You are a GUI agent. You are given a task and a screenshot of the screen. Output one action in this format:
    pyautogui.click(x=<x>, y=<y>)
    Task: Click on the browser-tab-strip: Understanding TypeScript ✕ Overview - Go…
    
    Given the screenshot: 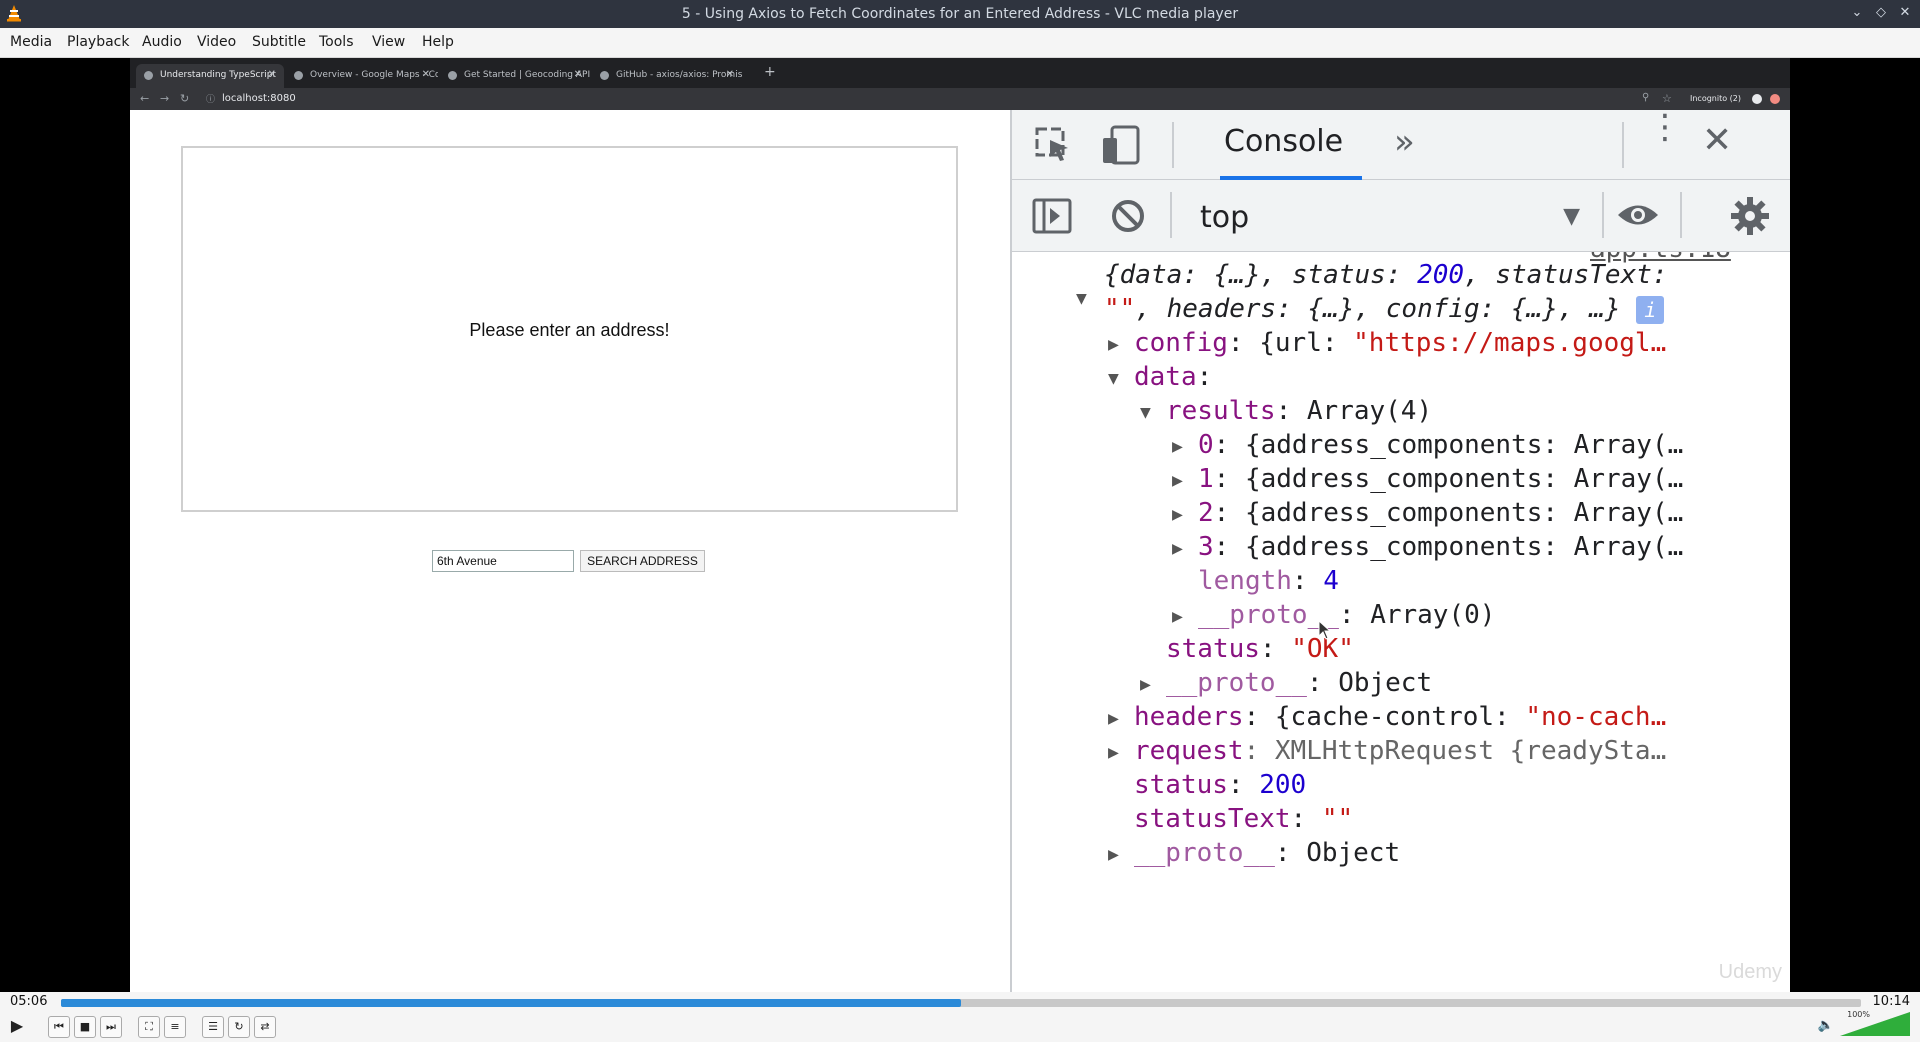 What is the action you would take?
    pyautogui.click(x=960, y=73)
    